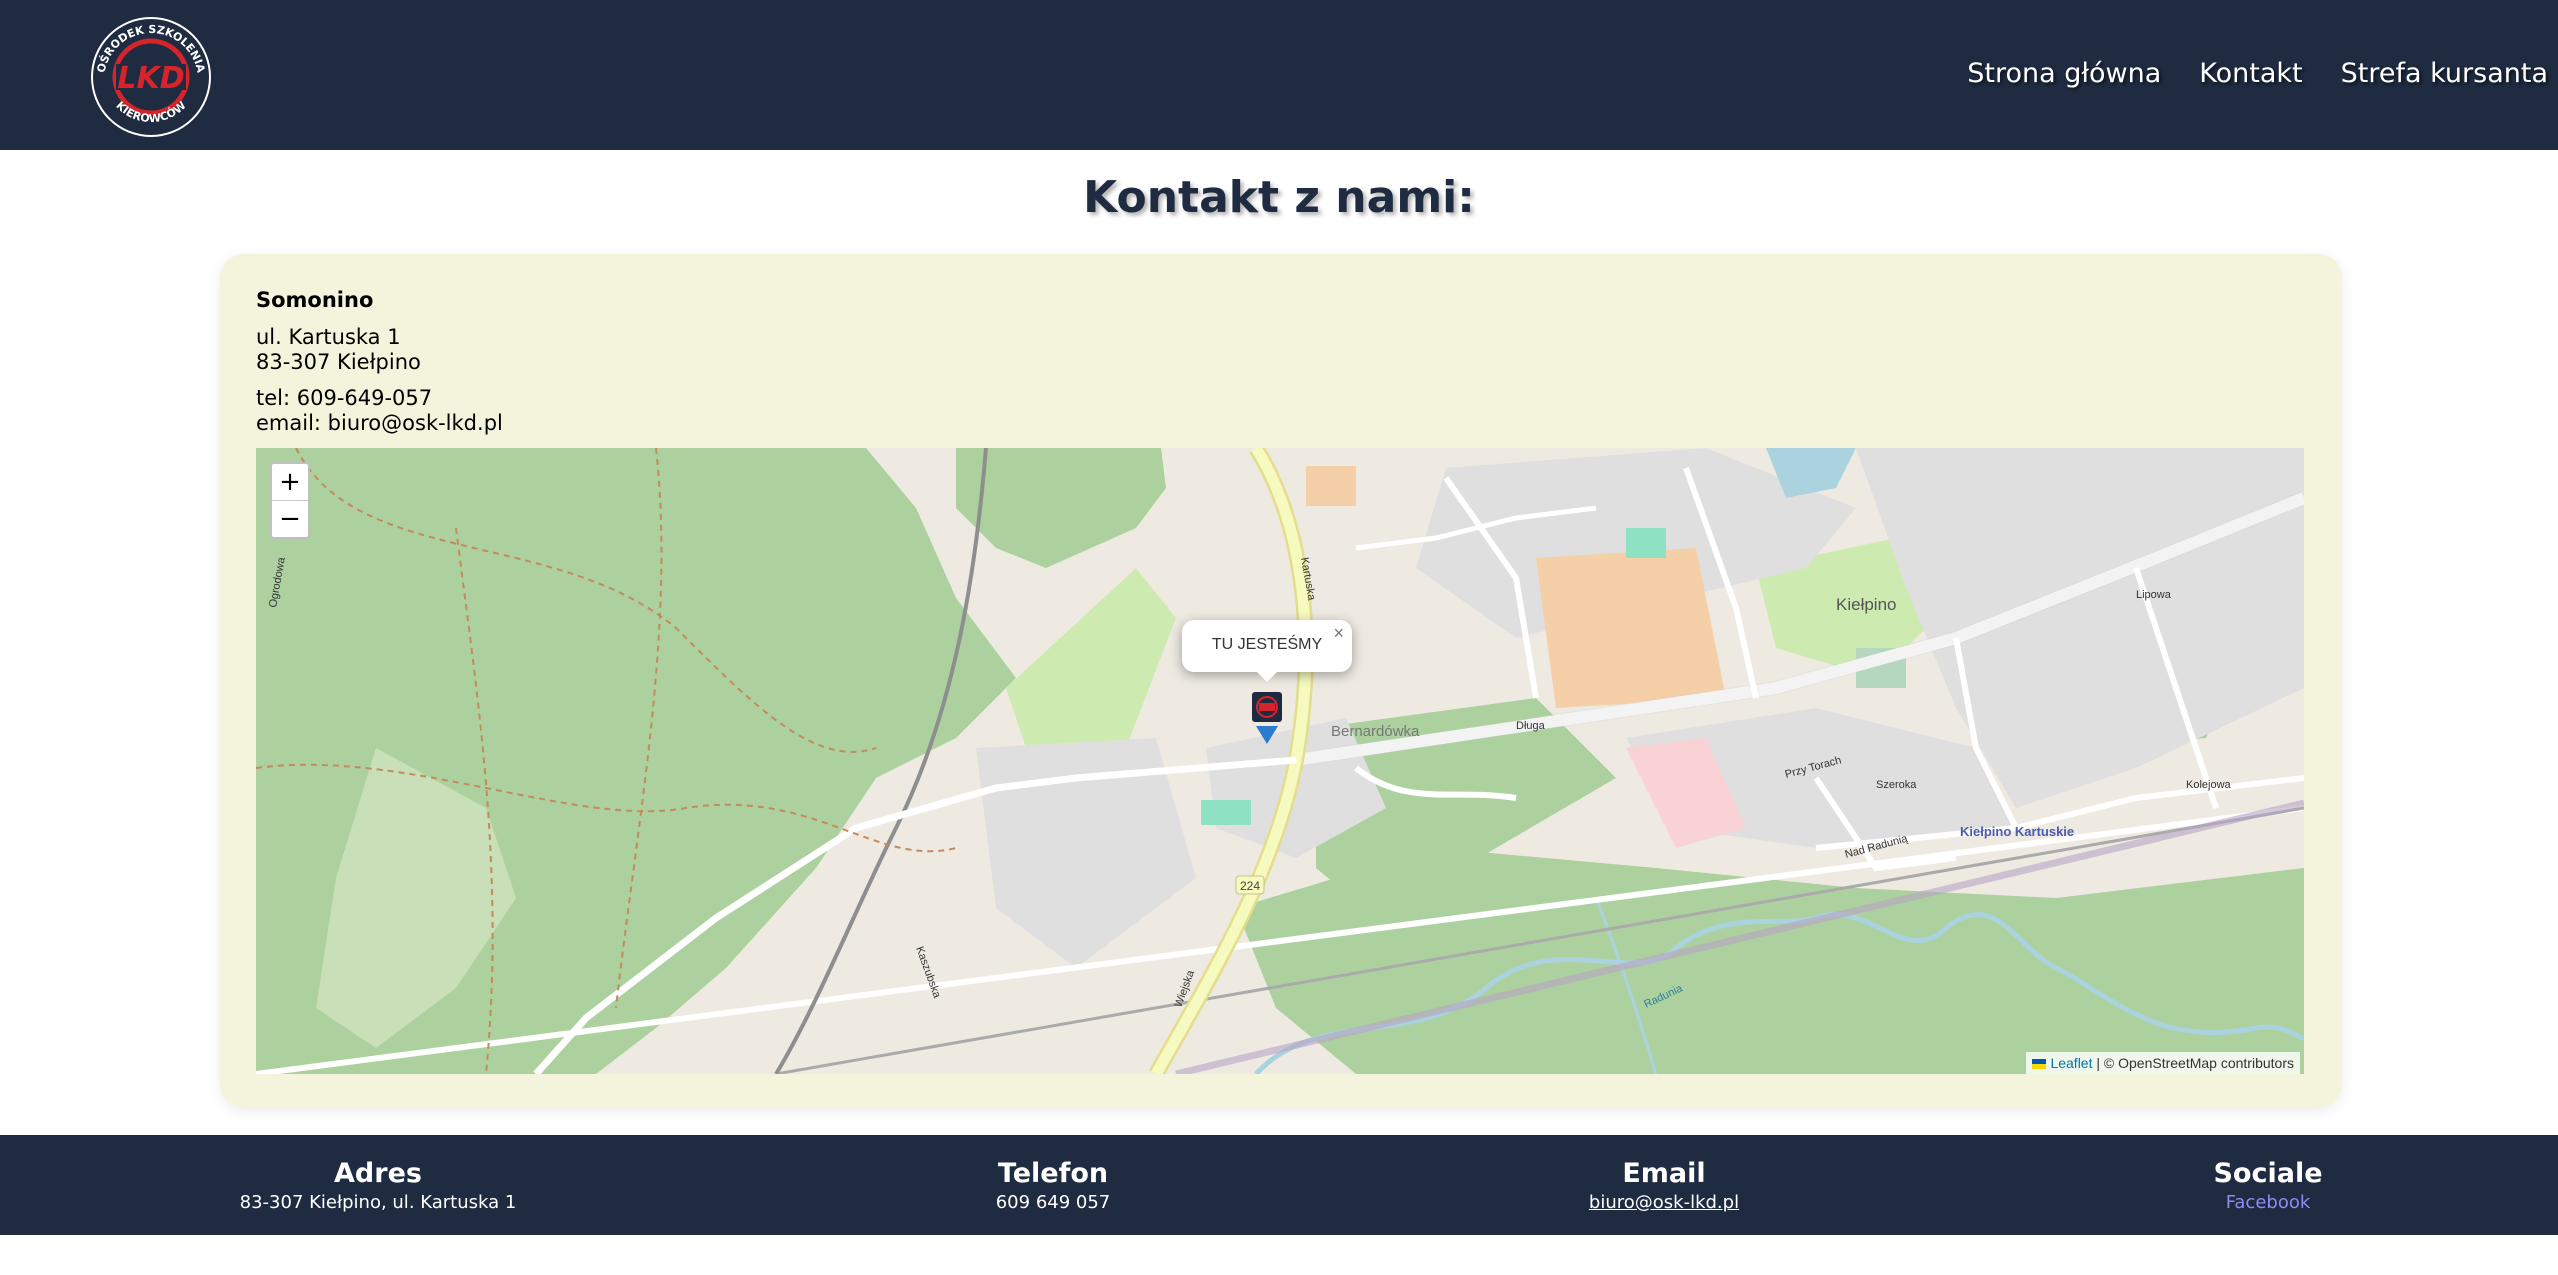 The image size is (2558, 1275). I want to click on footer-address-value: 83-307 Kiełpino, ul. Kartuska 1, so click(378, 1202).